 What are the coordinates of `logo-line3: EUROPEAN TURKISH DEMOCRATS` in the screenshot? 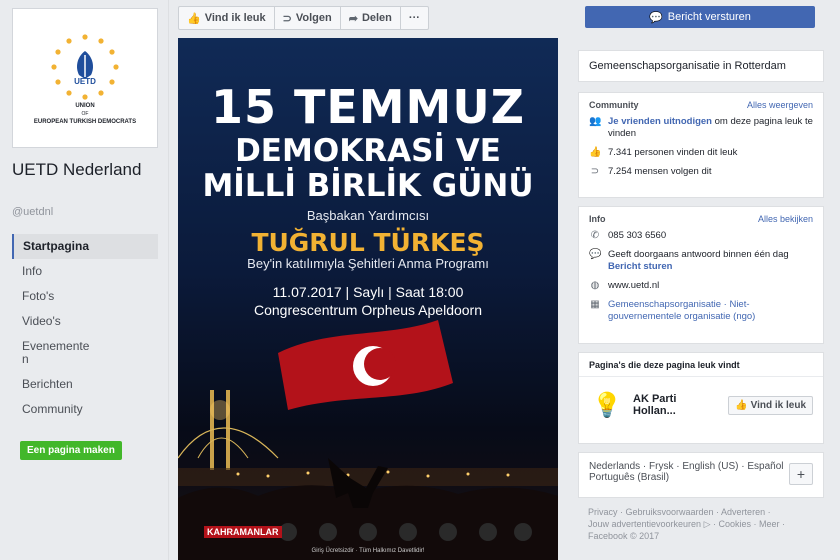 It's located at (85, 122).